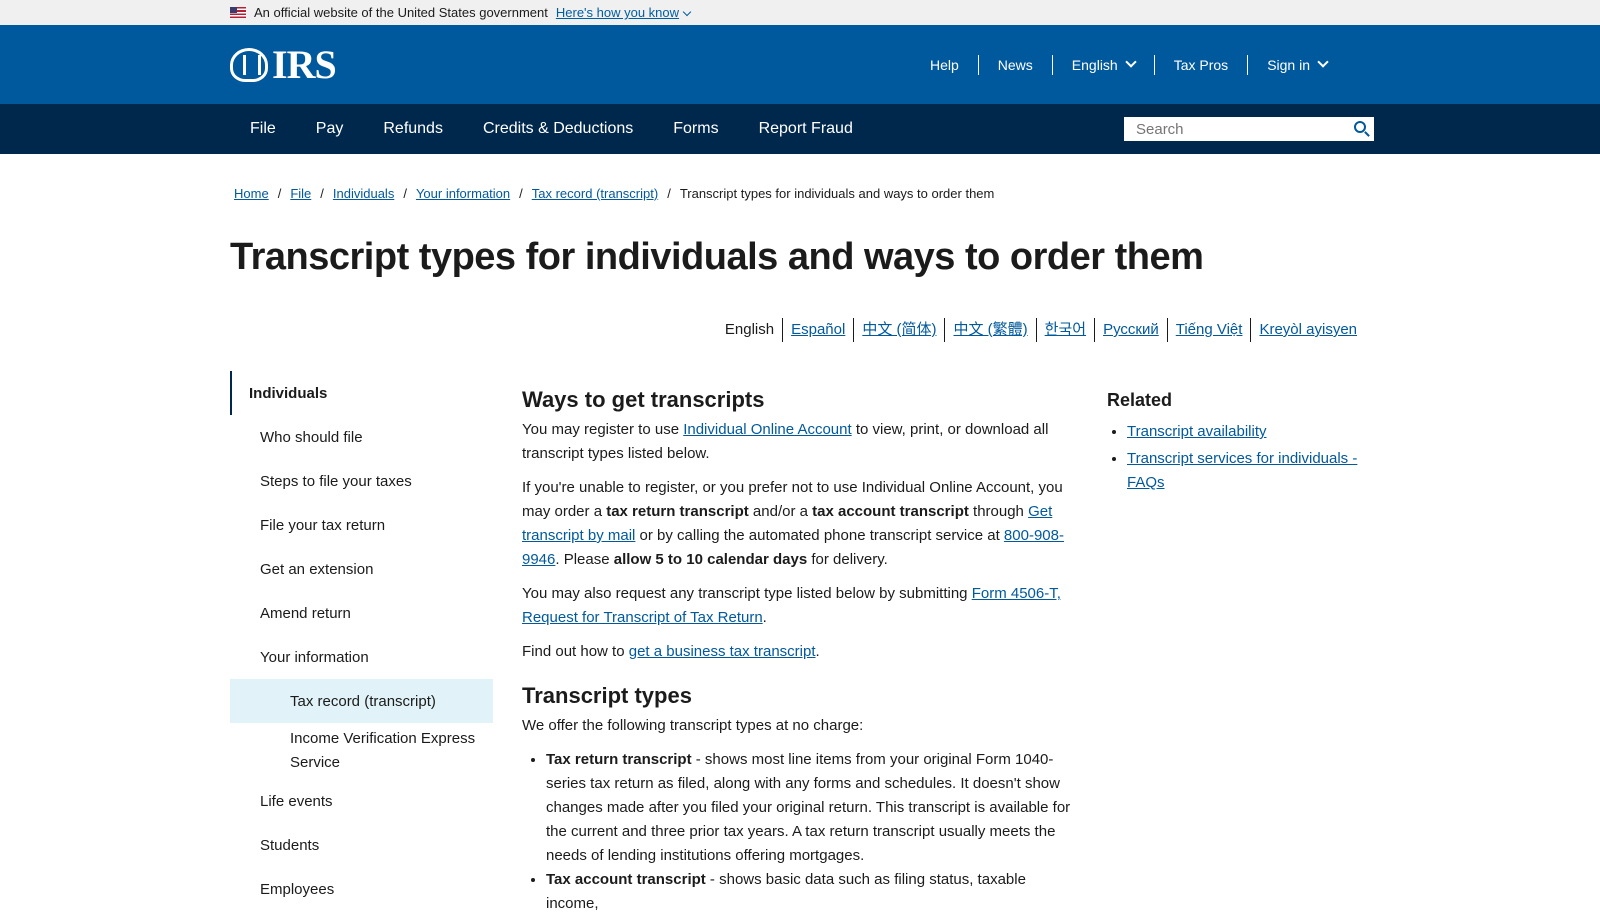 This screenshot has width=1600, height=916. Describe the element at coordinates (413, 129) in the screenshot. I see `nav-refunds: Refunds` at that location.